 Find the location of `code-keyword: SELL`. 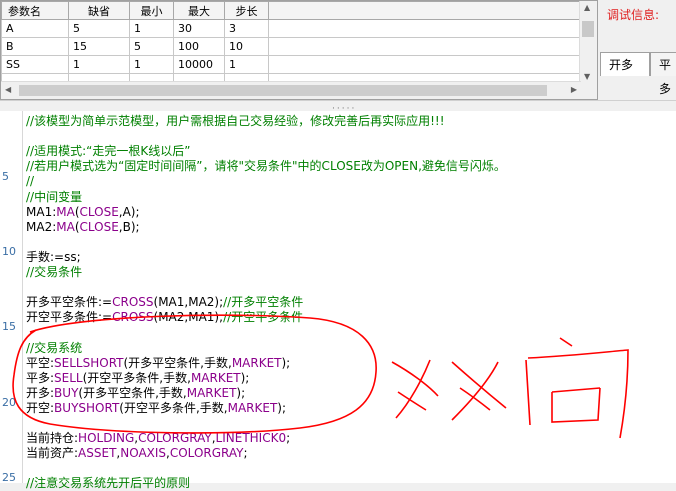

code-keyword: SELL is located at coordinates (68, 377).